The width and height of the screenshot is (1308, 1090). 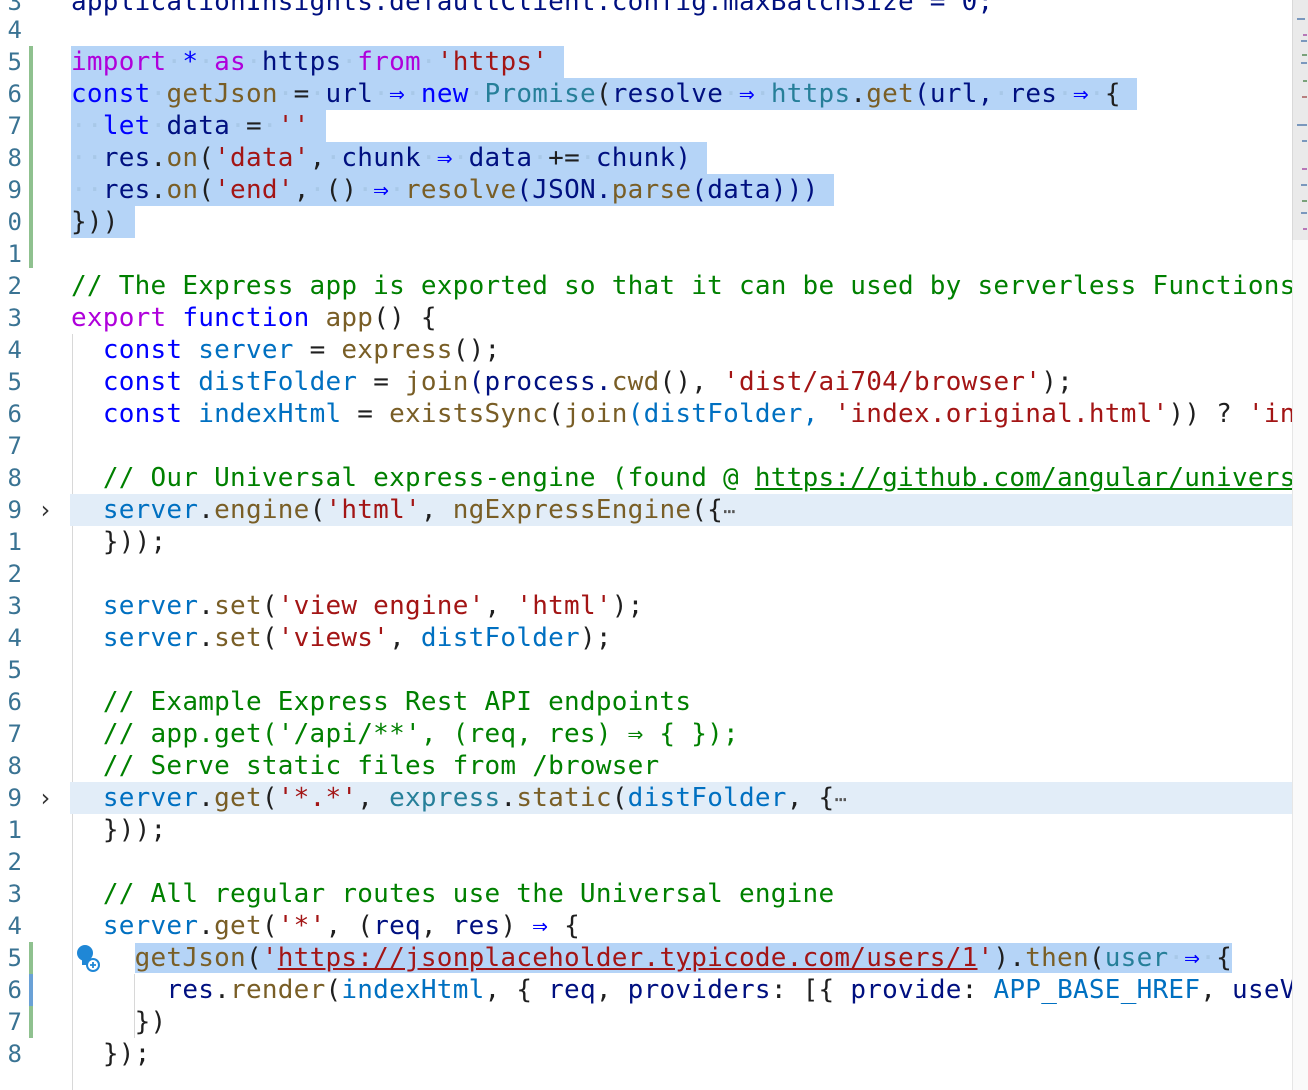 What do you see at coordinates (646, 222) in the screenshot?
I see `code-line: 0 }))` at bounding box center [646, 222].